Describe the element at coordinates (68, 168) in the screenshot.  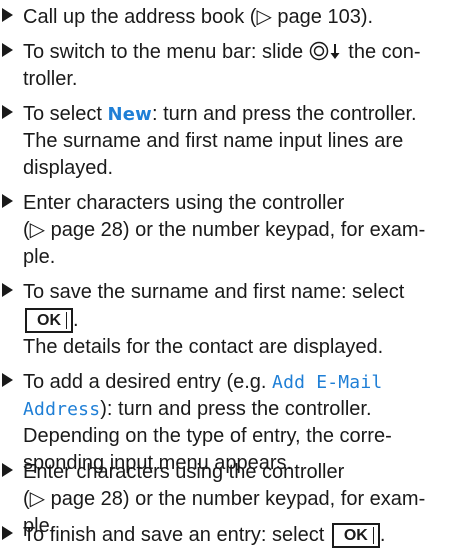
I see `step-text: displayed.` at that location.